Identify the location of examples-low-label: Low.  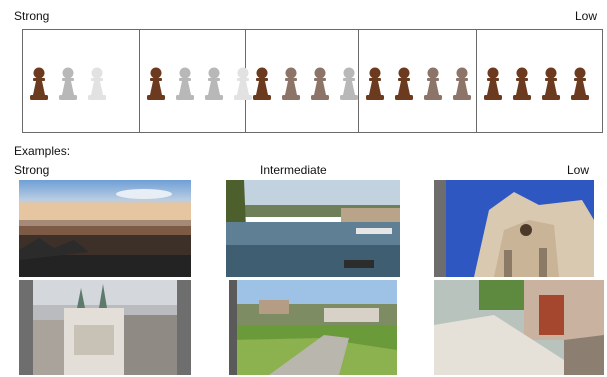
(578, 170).